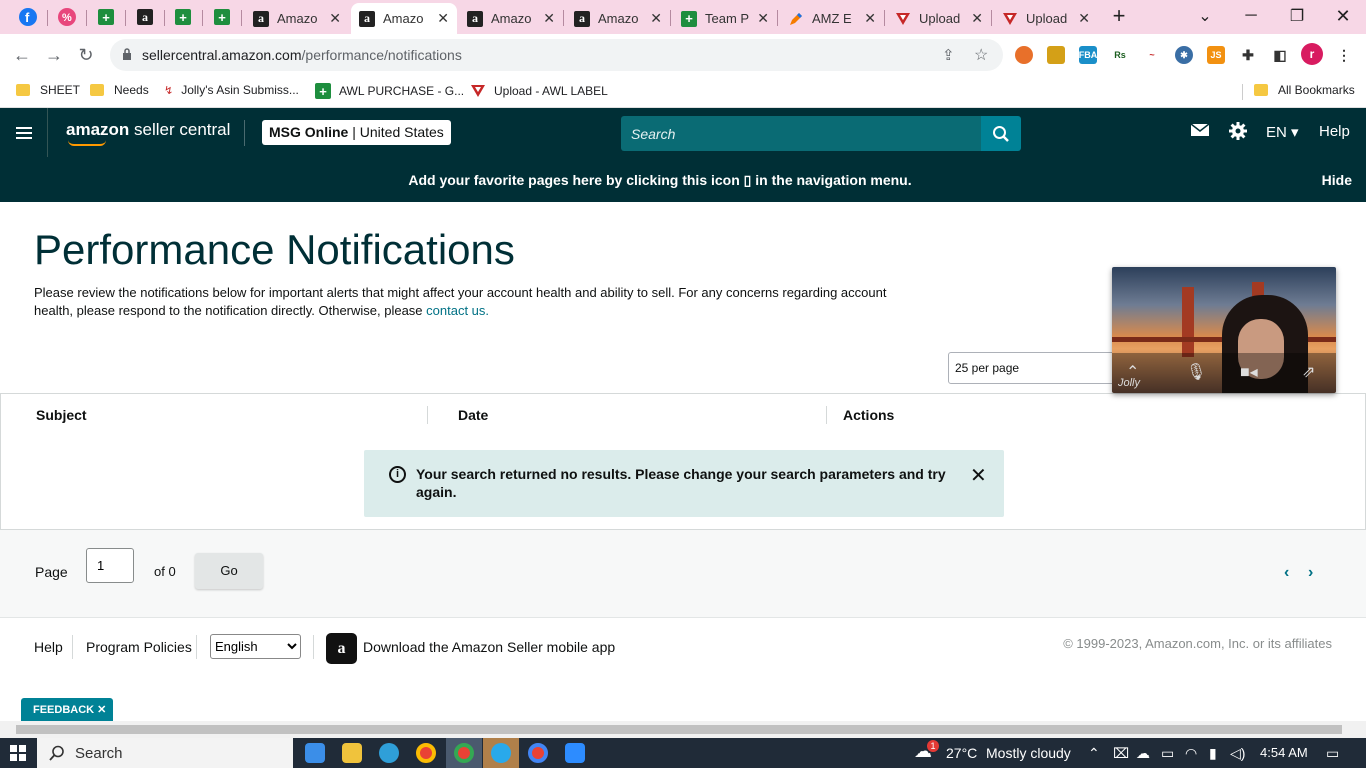  What do you see at coordinates (538, 753) in the screenshot?
I see `chrome-profile-icon` at bounding box center [538, 753].